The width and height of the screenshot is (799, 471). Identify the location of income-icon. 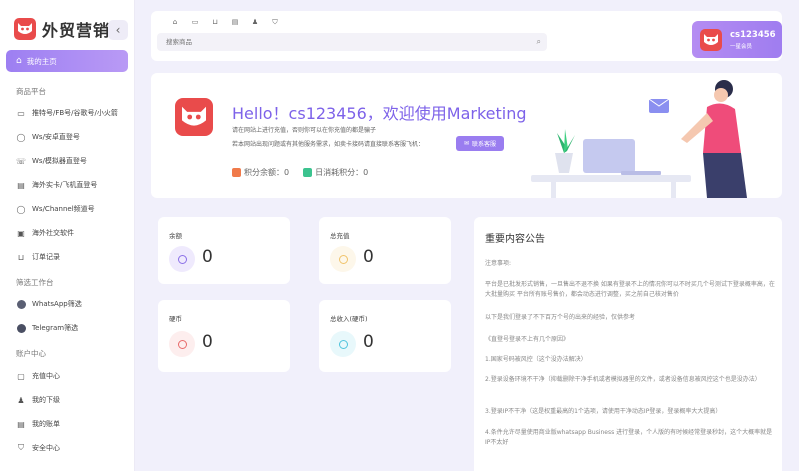
(343, 344).